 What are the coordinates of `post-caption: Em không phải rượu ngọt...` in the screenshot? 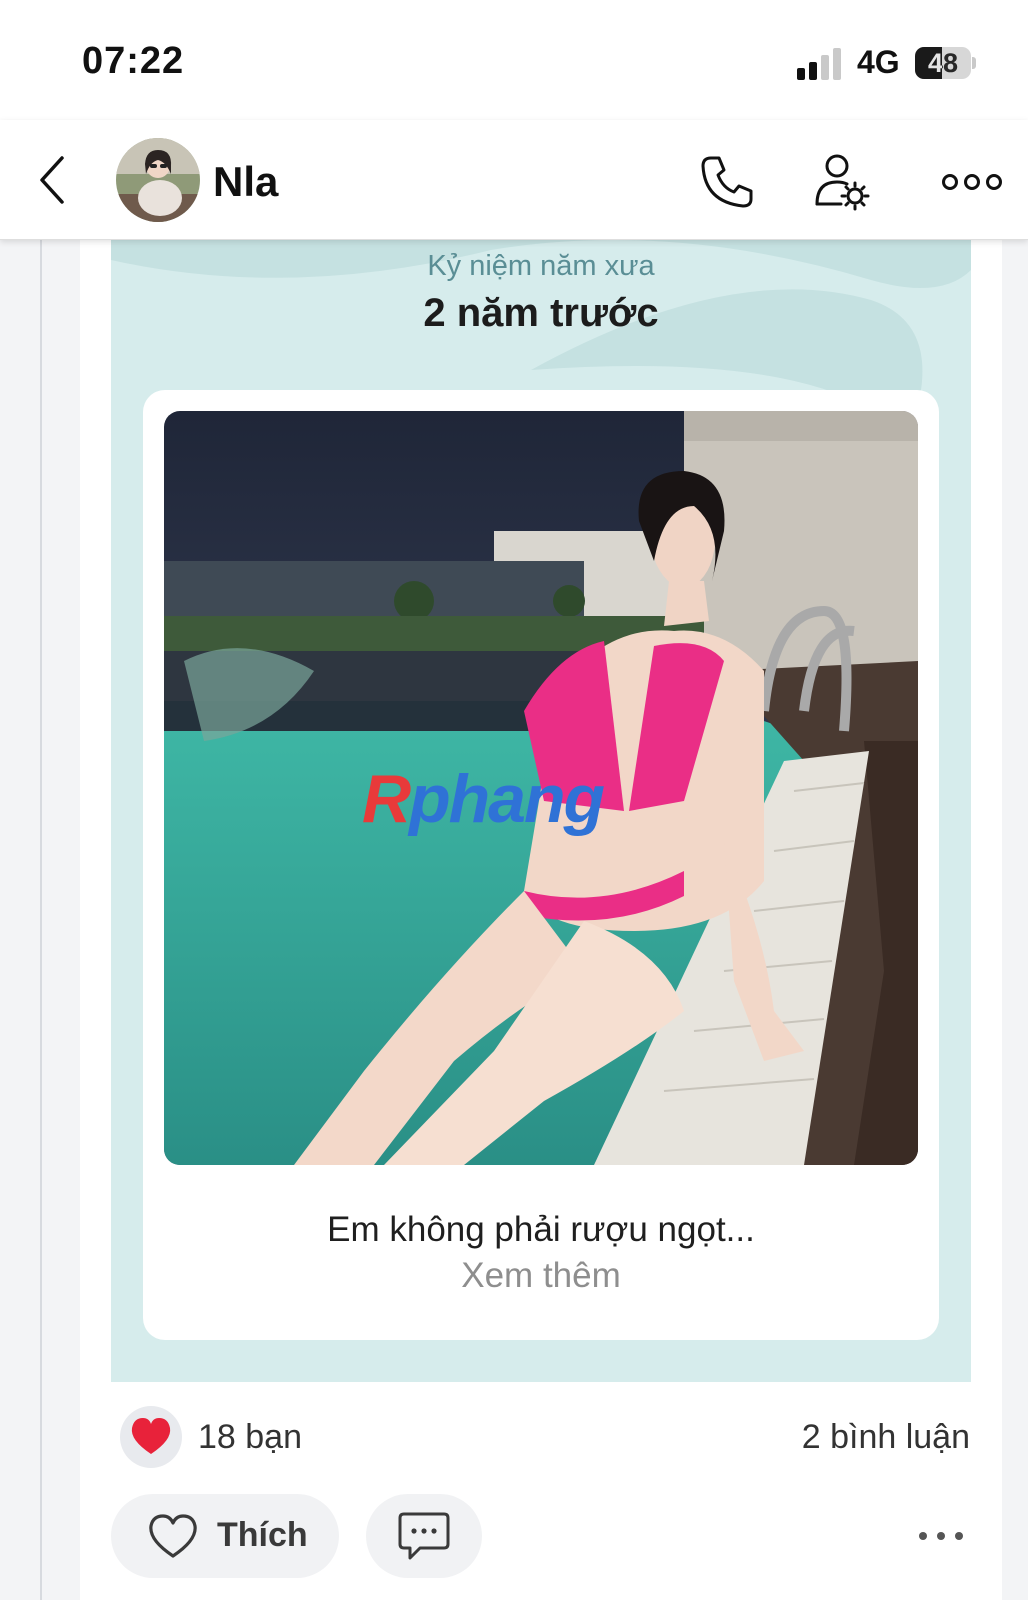 It's located at (541, 1229).